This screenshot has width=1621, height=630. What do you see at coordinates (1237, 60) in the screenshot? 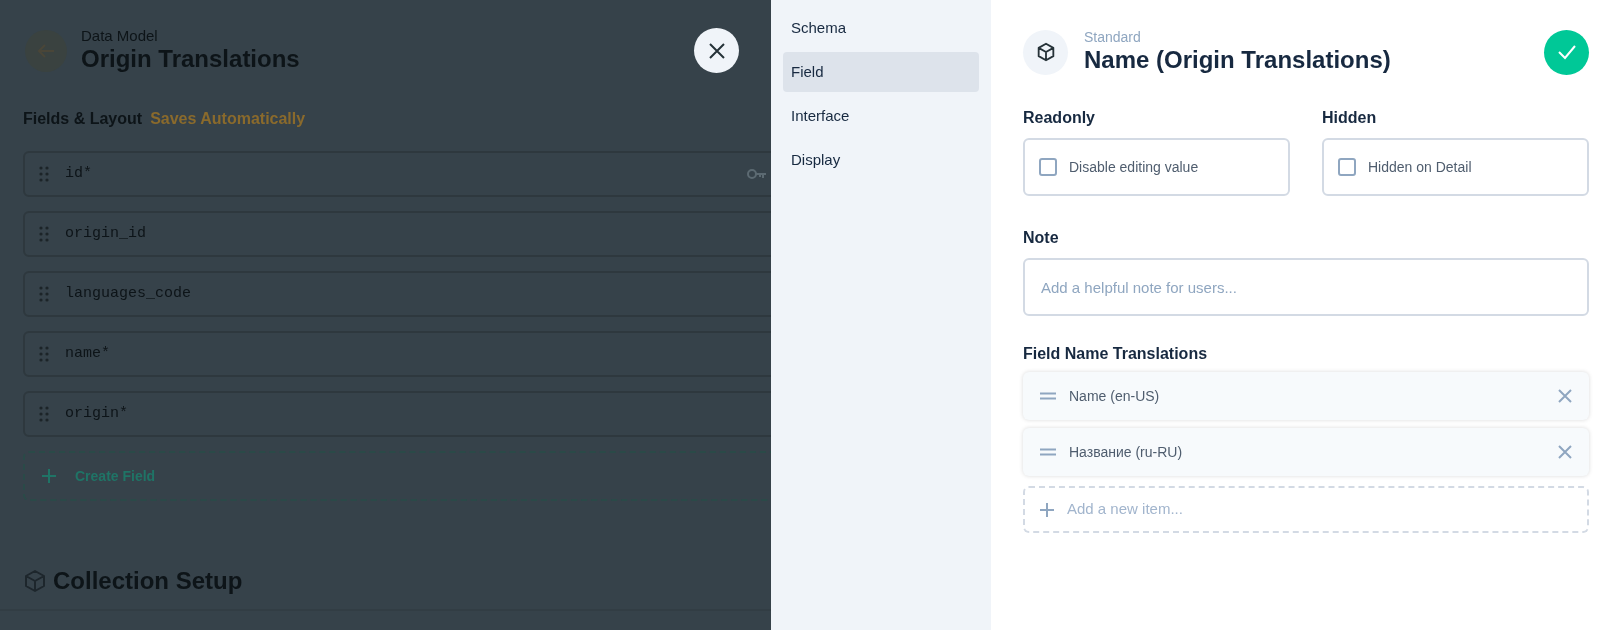
I see `drawer-title: Name (Origin Translations)` at bounding box center [1237, 60].